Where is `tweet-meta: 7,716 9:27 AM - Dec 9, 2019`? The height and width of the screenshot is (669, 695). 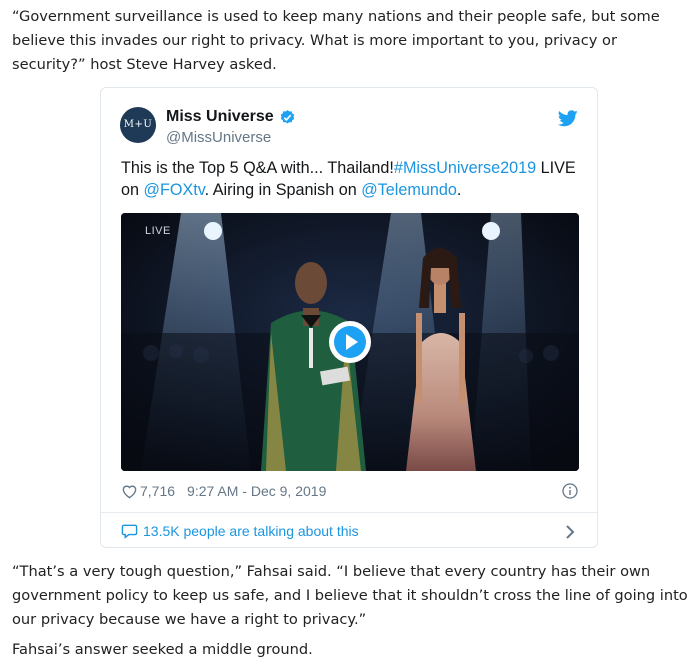 tweet-meta: 7,716 9:27 AM - Dec 9, 2019 is located at coordinates (223, 491).